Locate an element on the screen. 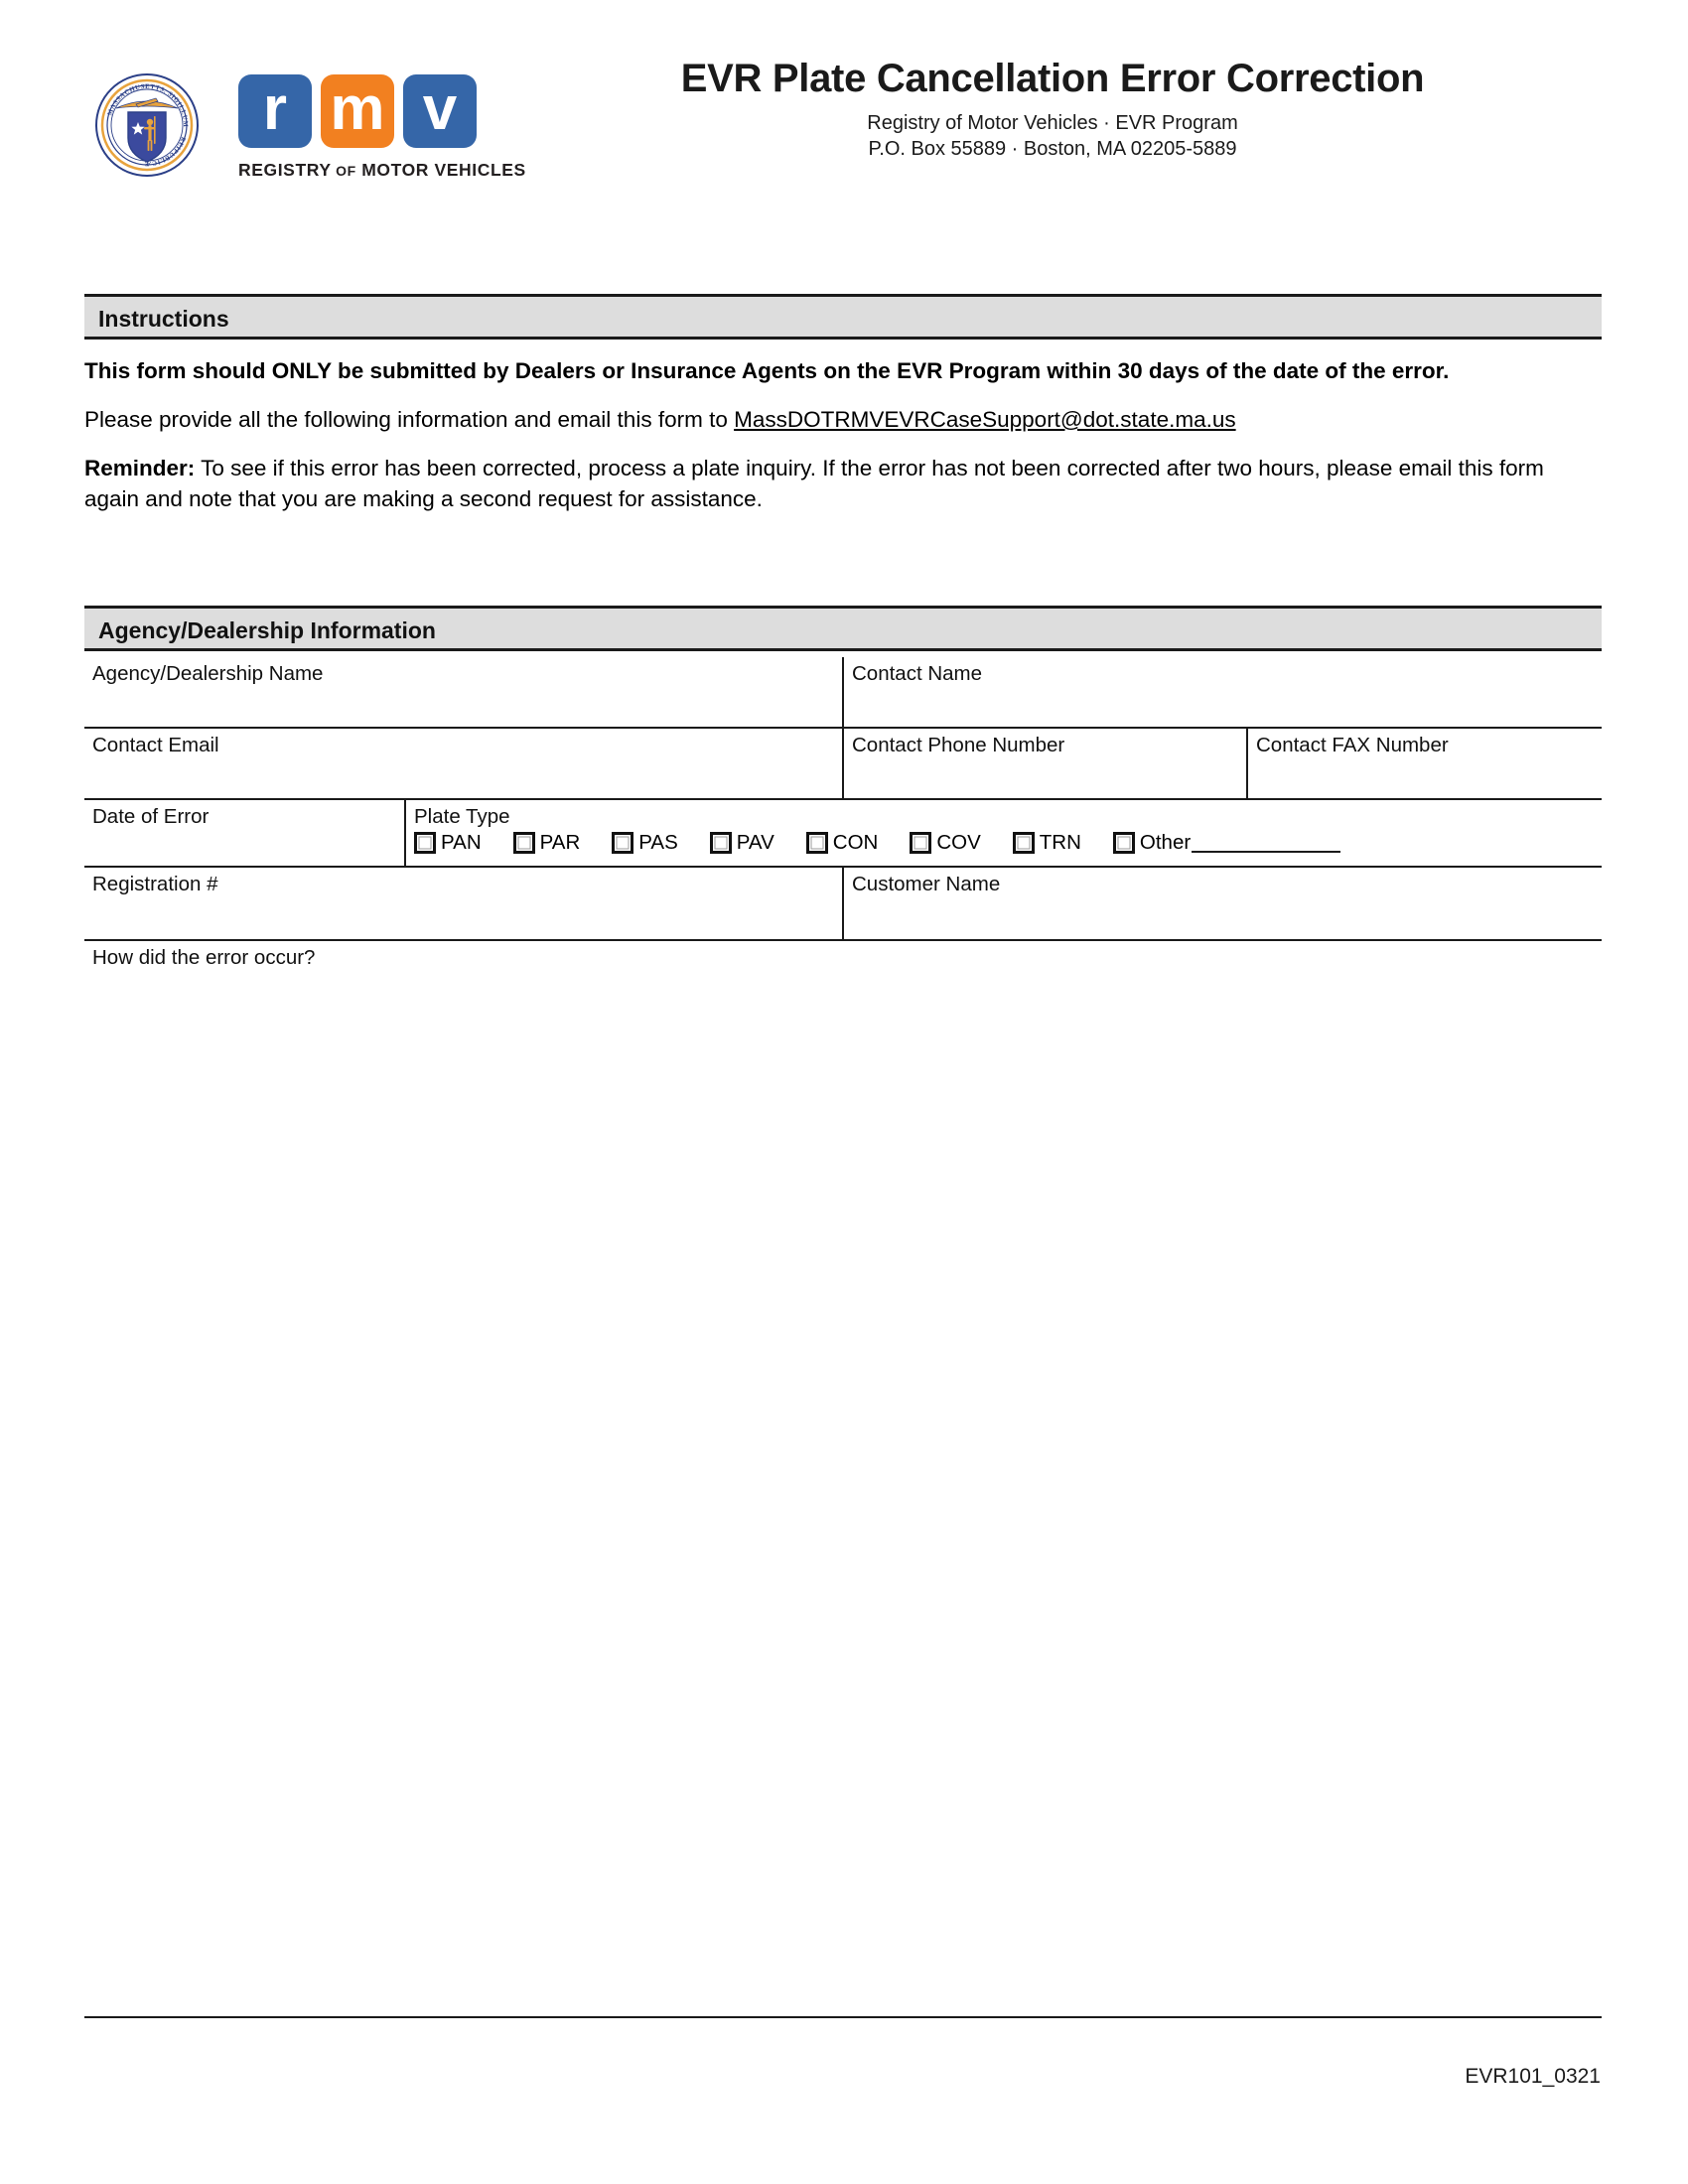  plate-type-label: TRN is located at coordinates (1060, 842).